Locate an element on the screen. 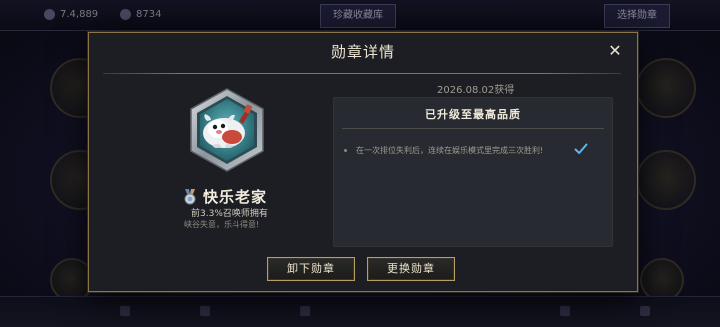  badge-name-row: 快乐老家 is located at coordinates (225, 196).